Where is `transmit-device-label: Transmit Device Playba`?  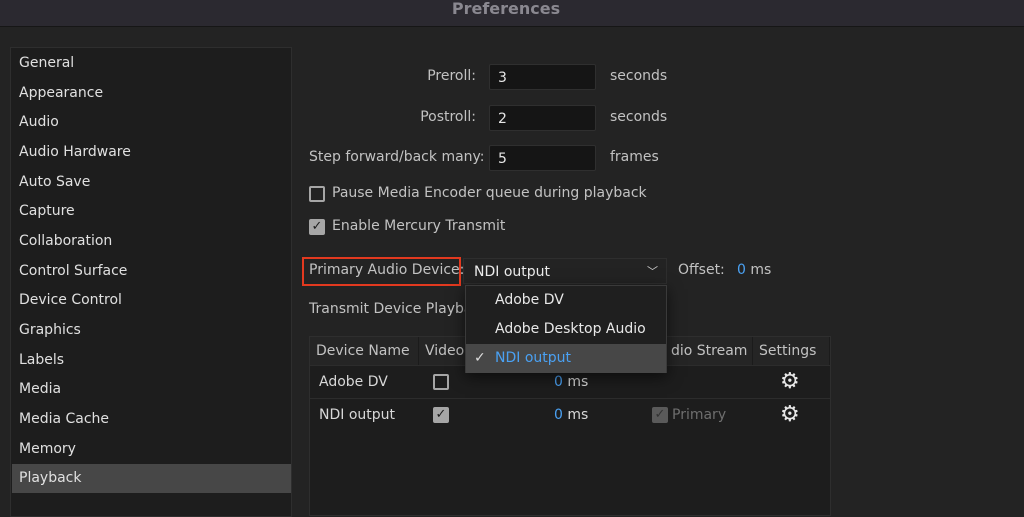 transmit-device-label: Transmit Device Playba is located at coordinates (391, 309).